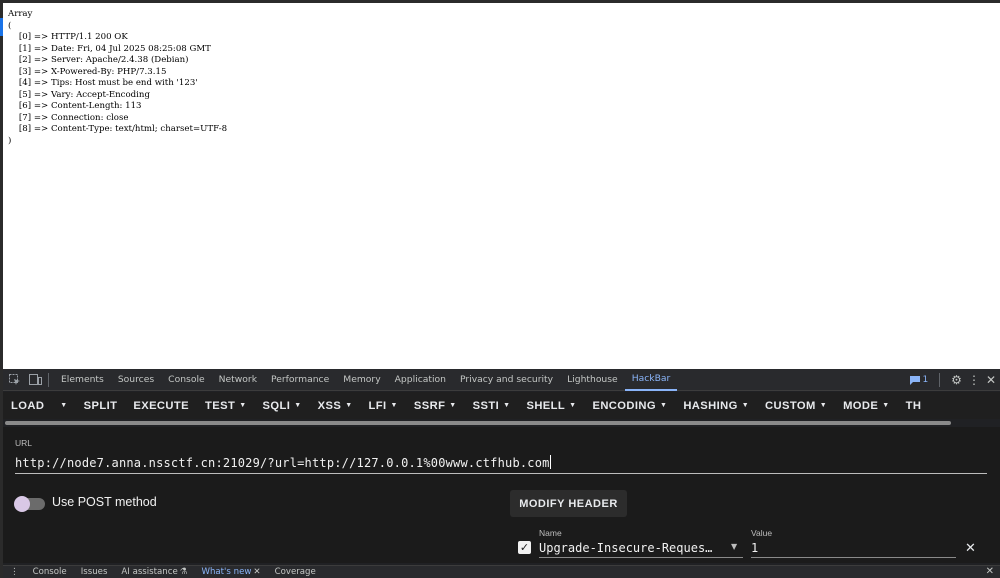 This screenshot has width=1000, height=578. Describe the element at coordinates (486, 405) in the screenshot. I see `ssti-menu-label: SSTI` at that location.